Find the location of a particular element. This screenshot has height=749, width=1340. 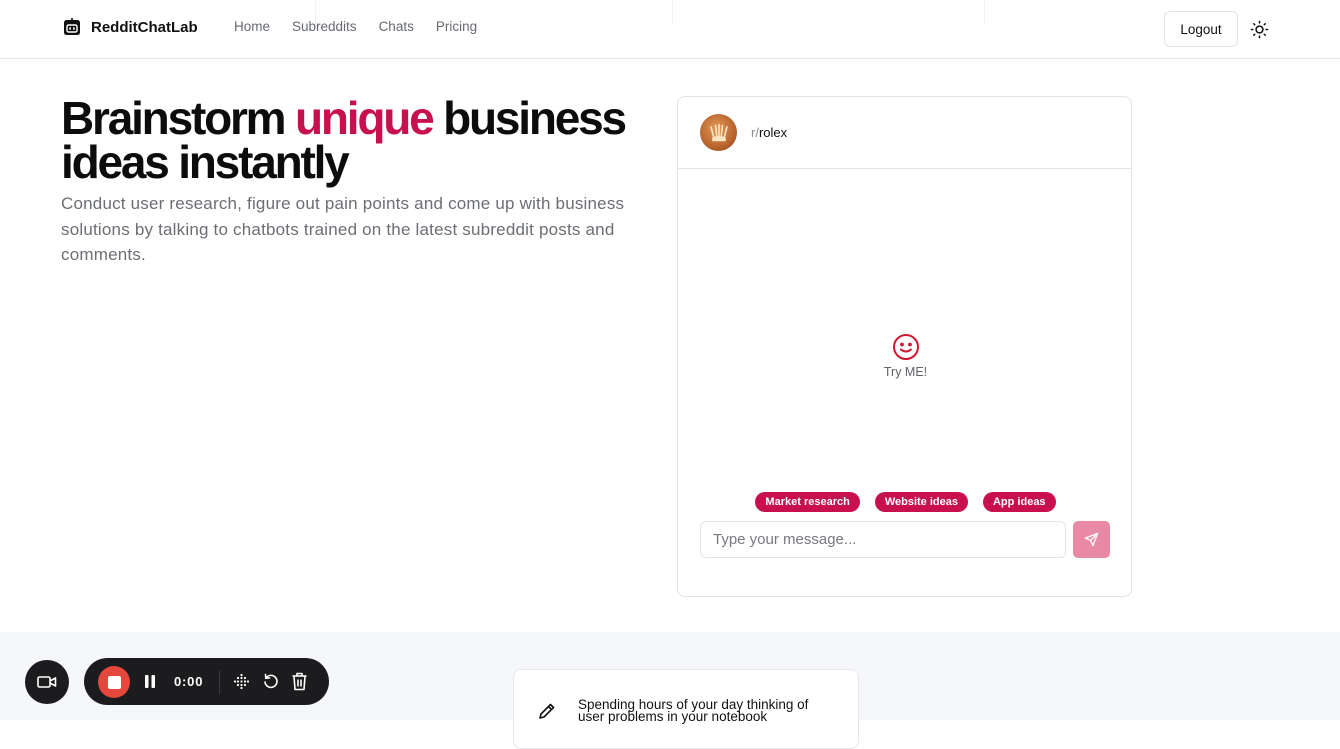

suggestion-website-ideas: Website ideas is located at coordinates (921, 502).